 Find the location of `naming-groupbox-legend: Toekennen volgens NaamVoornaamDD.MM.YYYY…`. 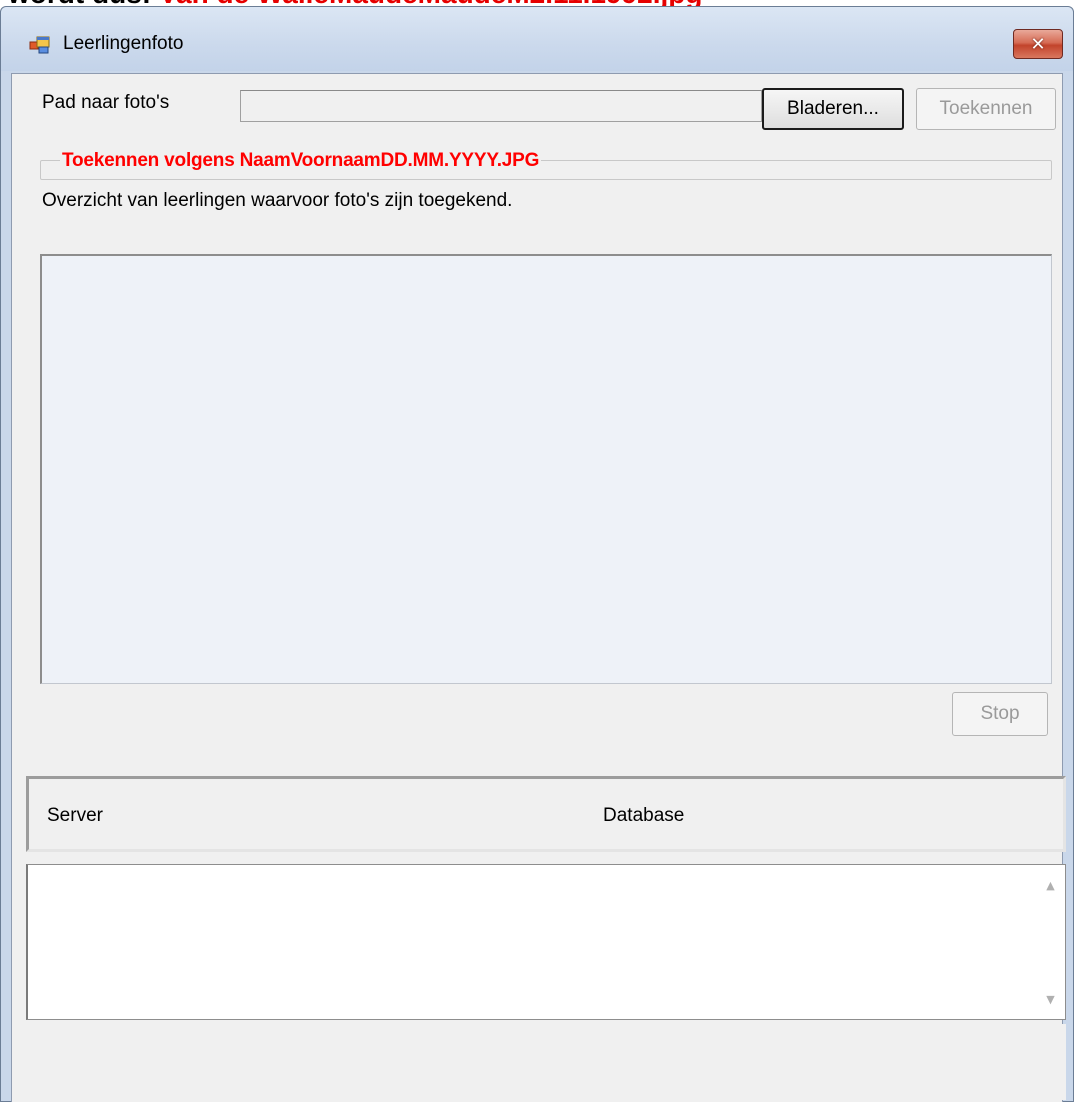

naming-groupbox-legend: Toekennen volgens NaamVoornaamDD.MM.YYYY… is located at coordinates (301, 161).